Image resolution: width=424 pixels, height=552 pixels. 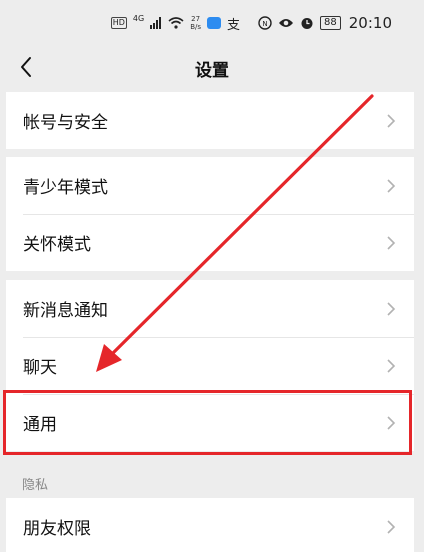 I want to click on nfc-icon: N, so click(x=265, y=23).